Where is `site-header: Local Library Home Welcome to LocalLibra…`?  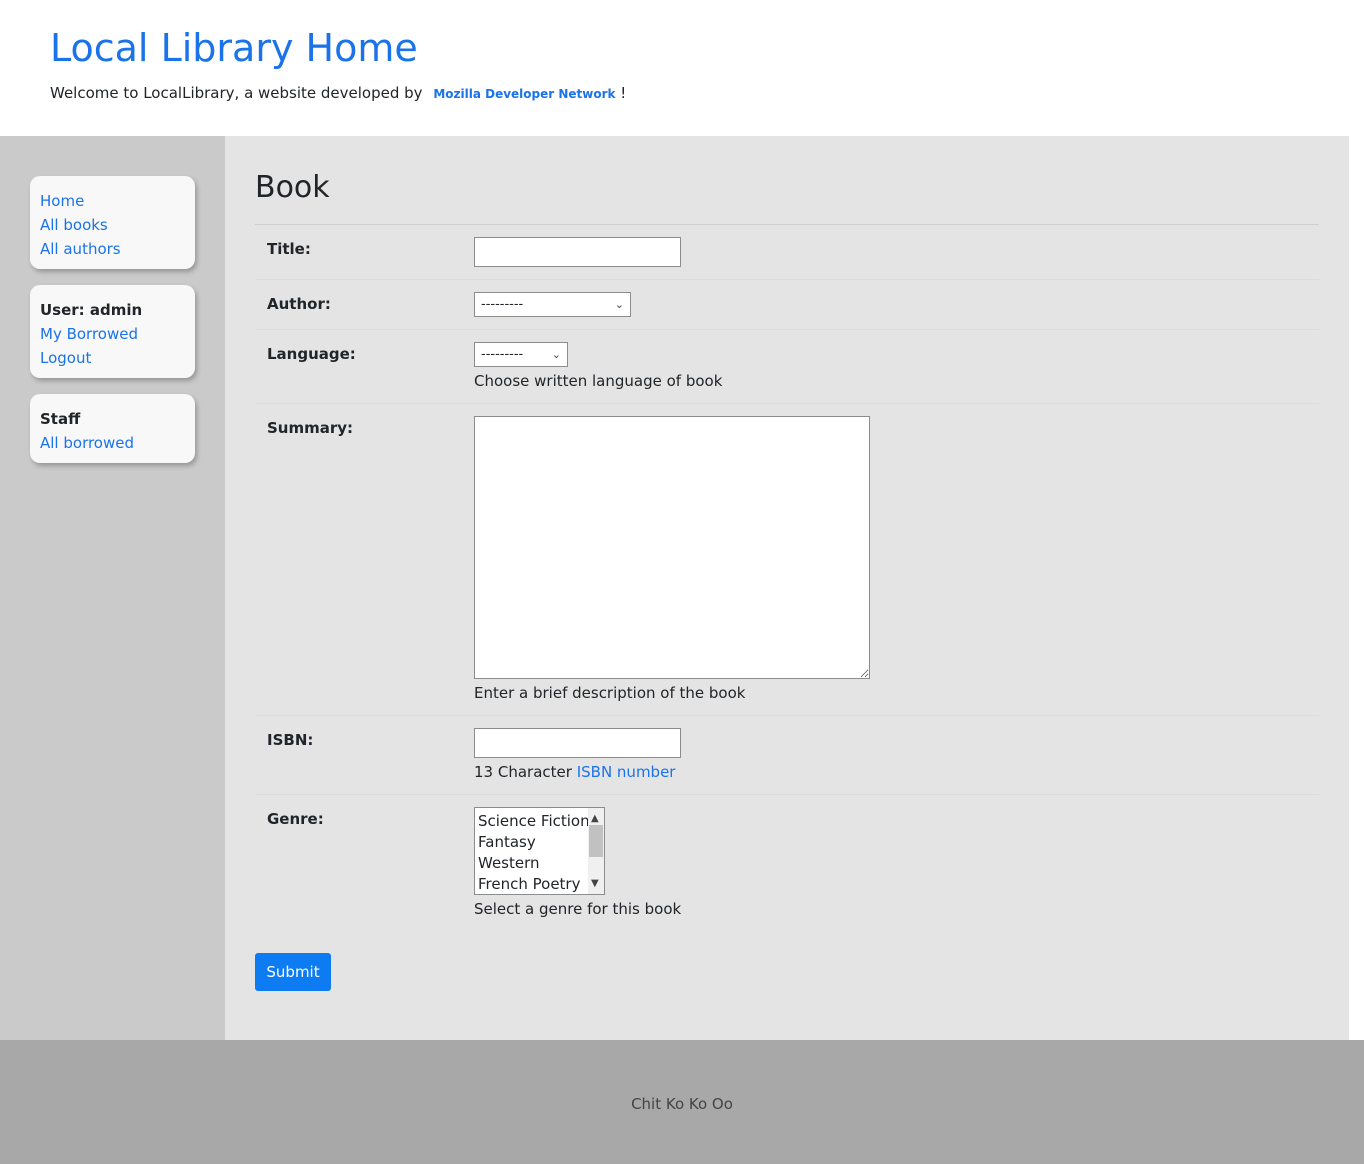
site-header: Local Library Home Welcome to LocalLibra… is located at coordinates (682, 68).